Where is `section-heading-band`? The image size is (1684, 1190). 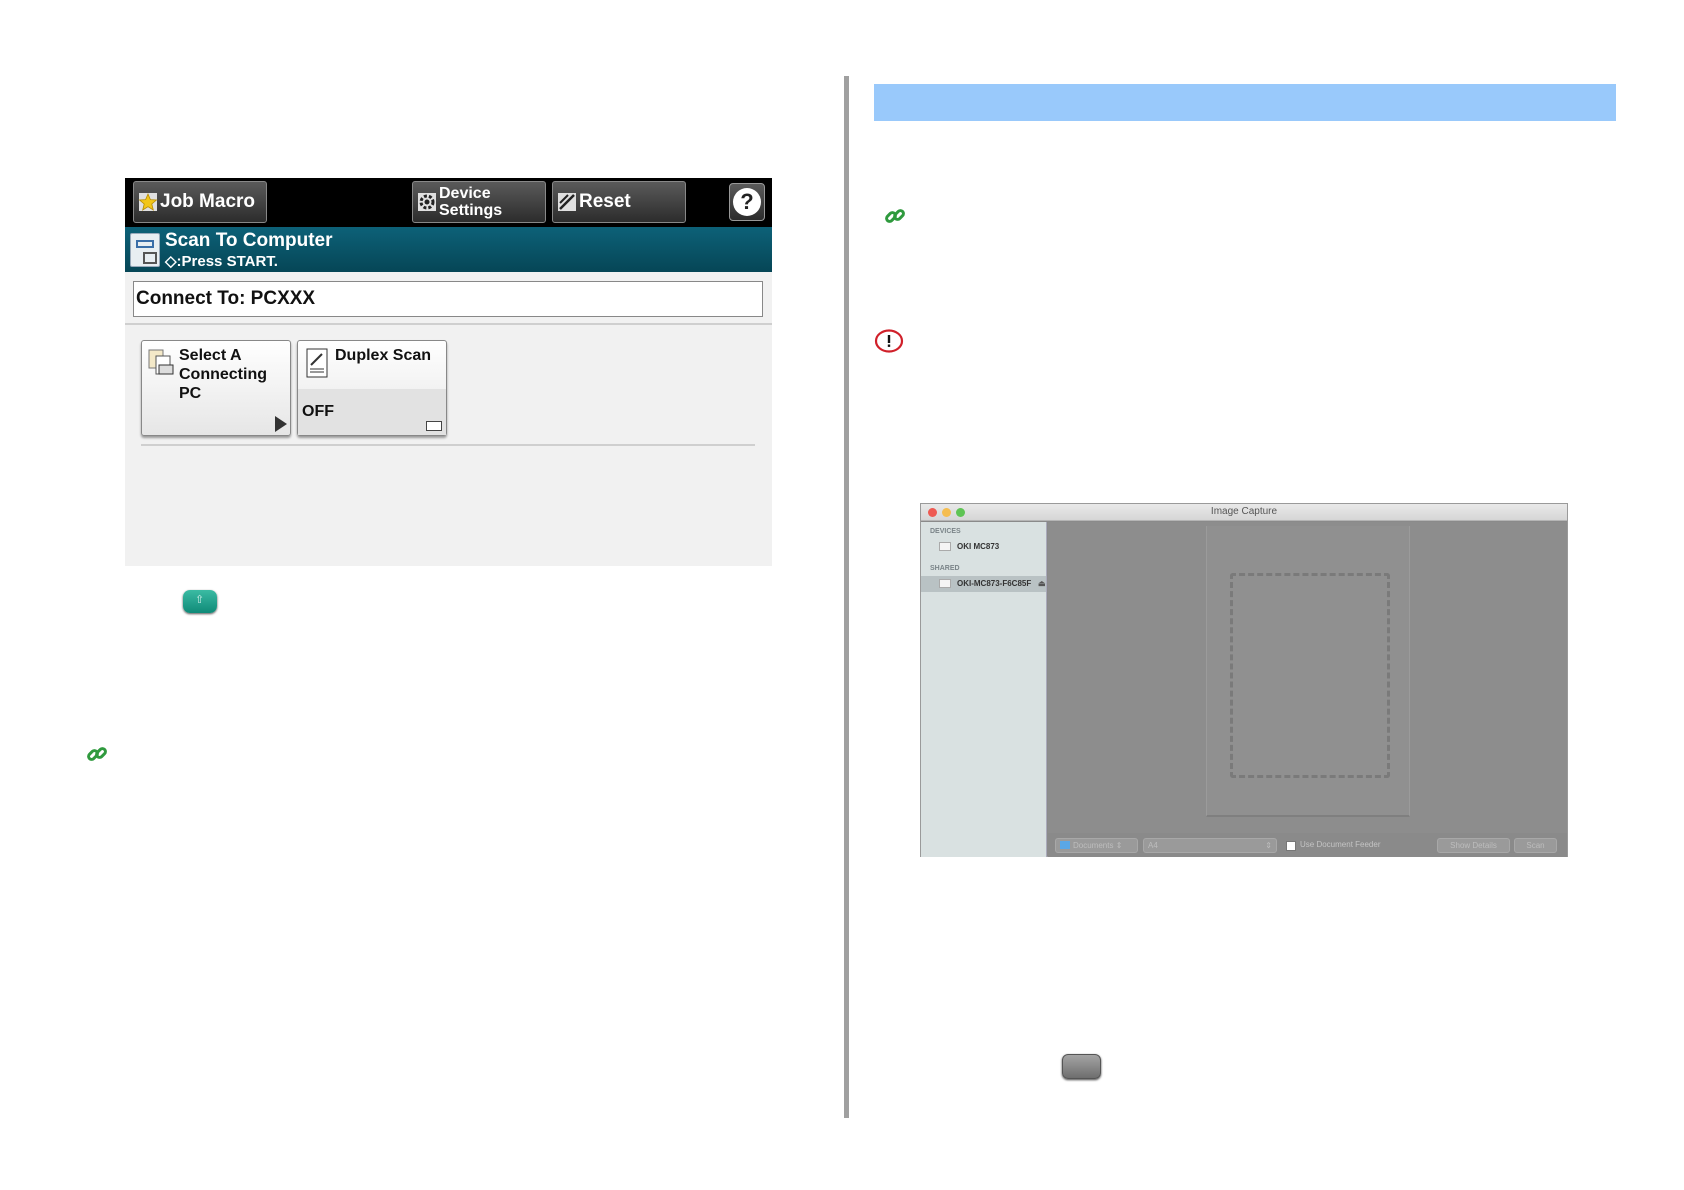
section-heading-band is located at coordinates (1245, 102).